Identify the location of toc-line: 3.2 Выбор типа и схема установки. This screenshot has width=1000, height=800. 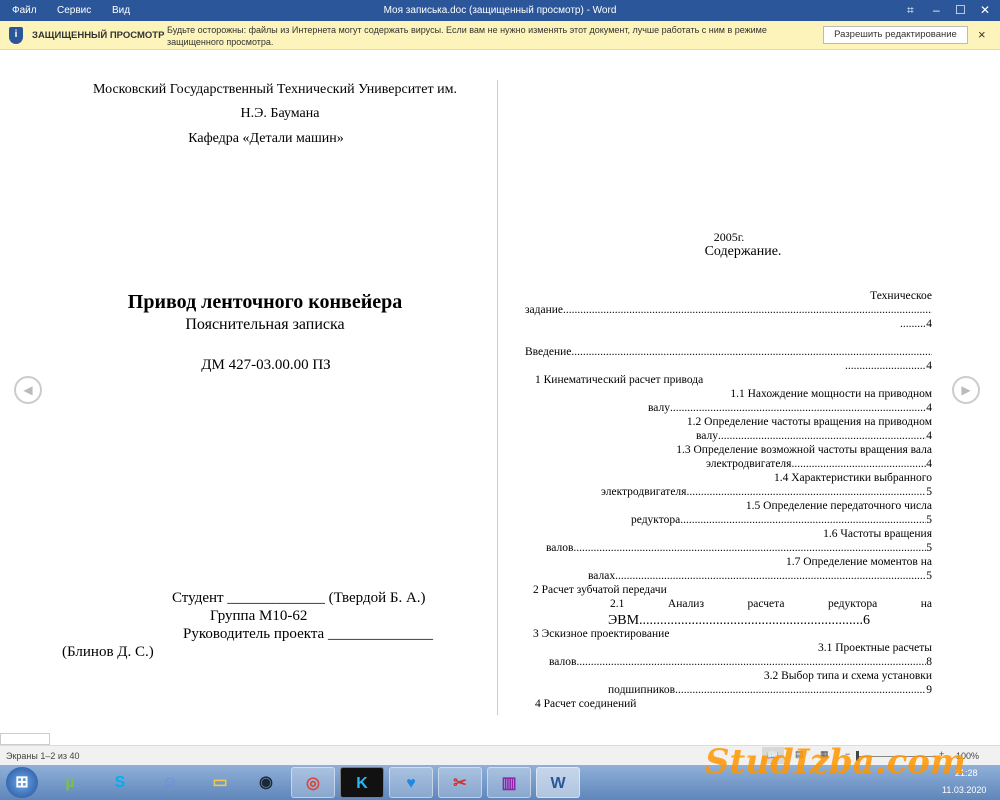
(847, 676).